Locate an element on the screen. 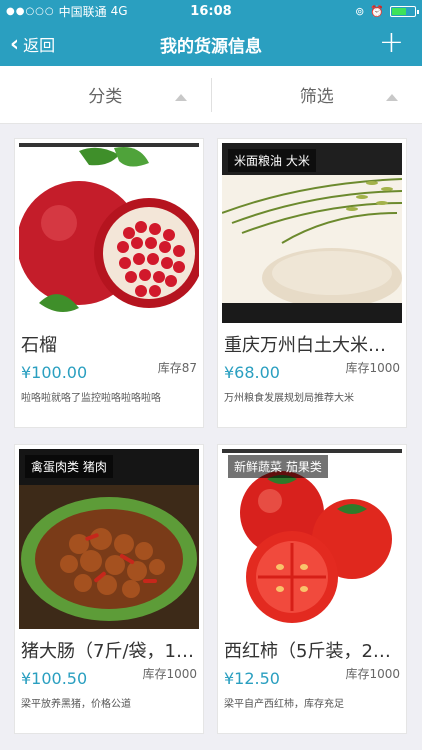 This screenshot has height=750, width=422. chevron-left-icon: ‹ is located at coordinates (15, 44).